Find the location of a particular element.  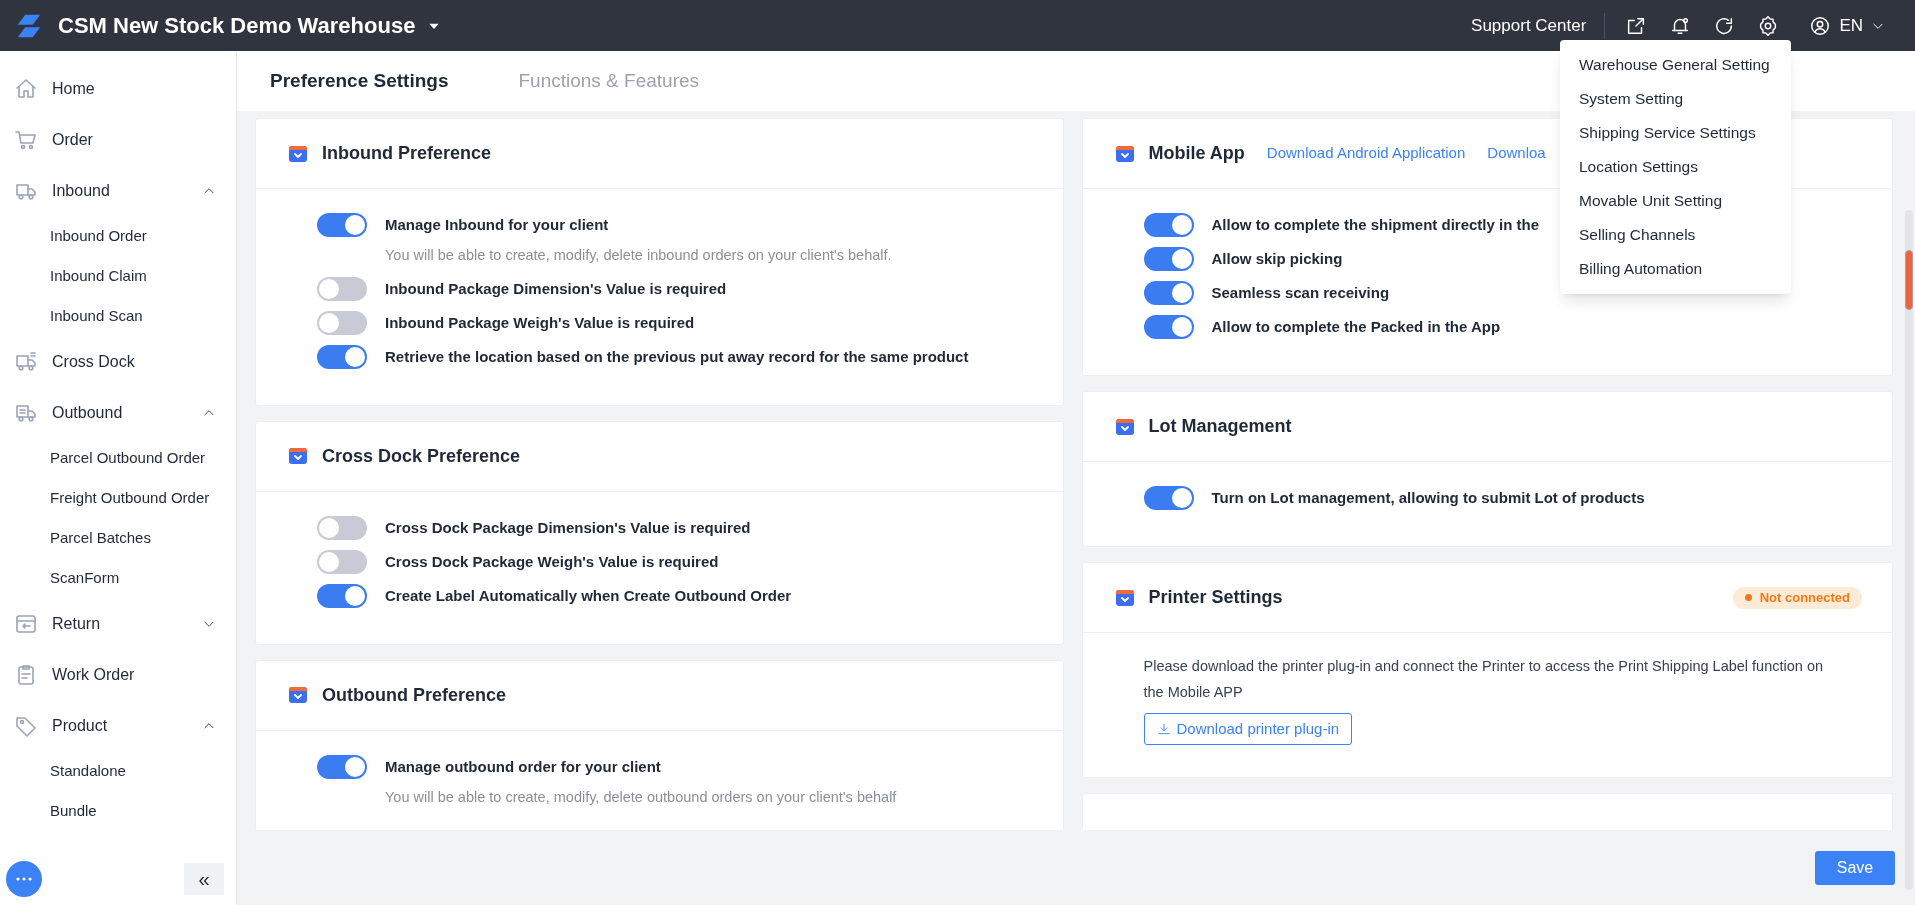

setting-label: Allow to complete the shipment directly in the is located at coordinates (1375, 224).